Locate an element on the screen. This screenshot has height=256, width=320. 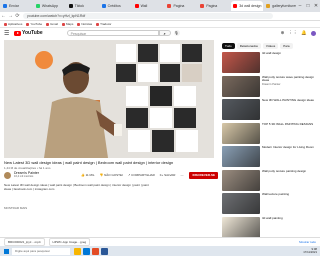
save-button: ≡+ SALVAR is located at coordinates (168, 175).